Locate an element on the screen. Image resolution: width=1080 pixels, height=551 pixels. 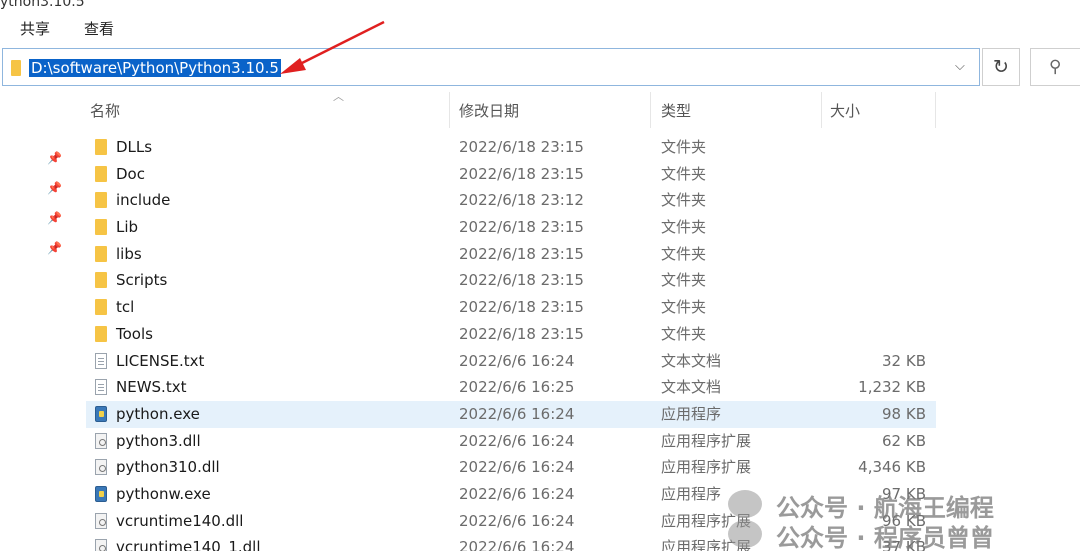
file-size: 4,346 KB is located at coordinates (892, 467).